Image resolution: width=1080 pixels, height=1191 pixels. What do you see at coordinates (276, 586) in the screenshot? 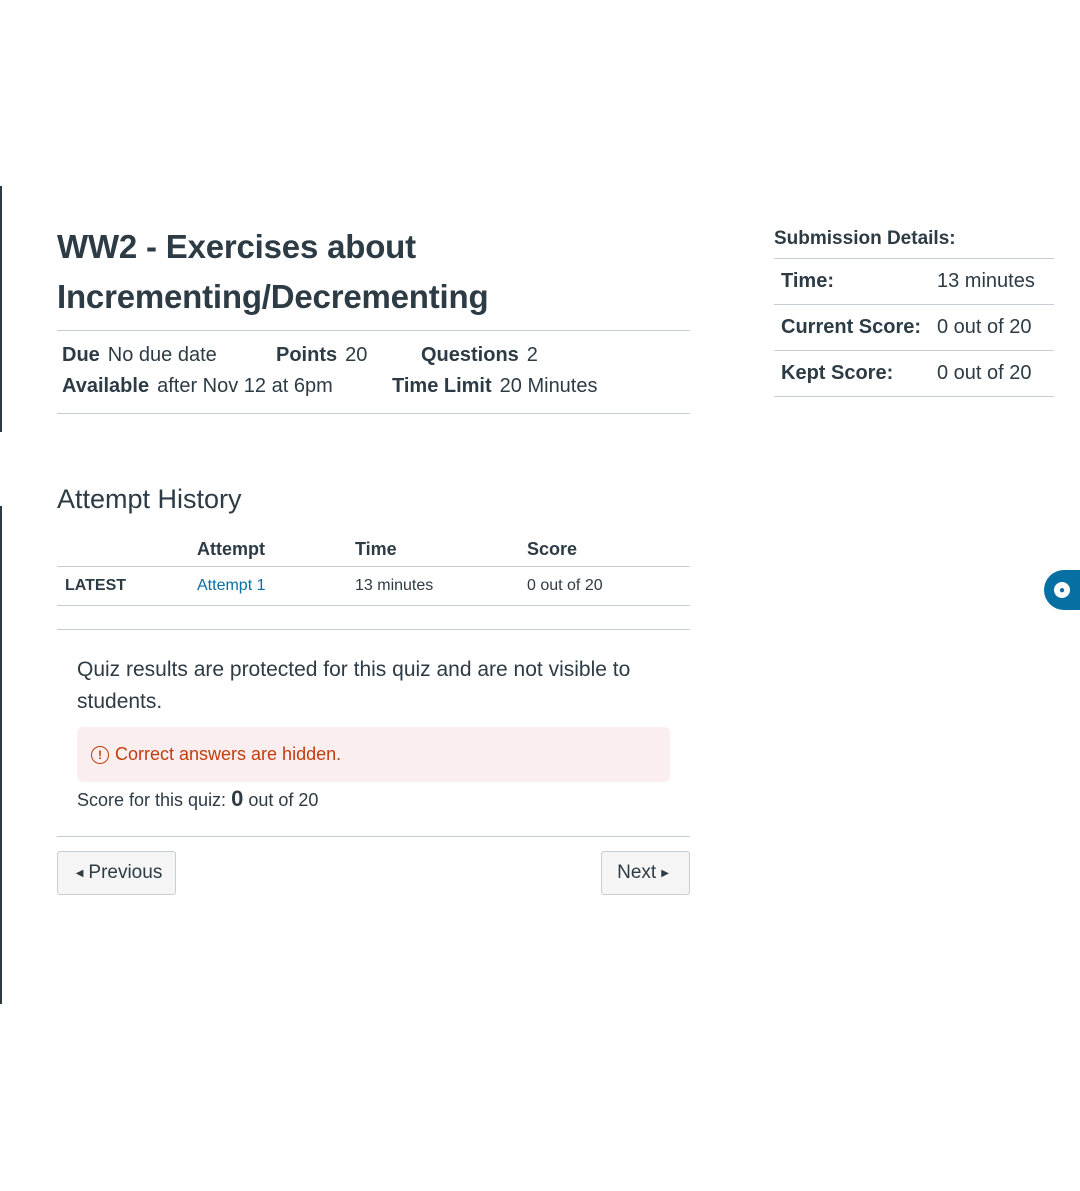
I see `attempt-cell: Attempt 1` at bounding box center [276, 586].